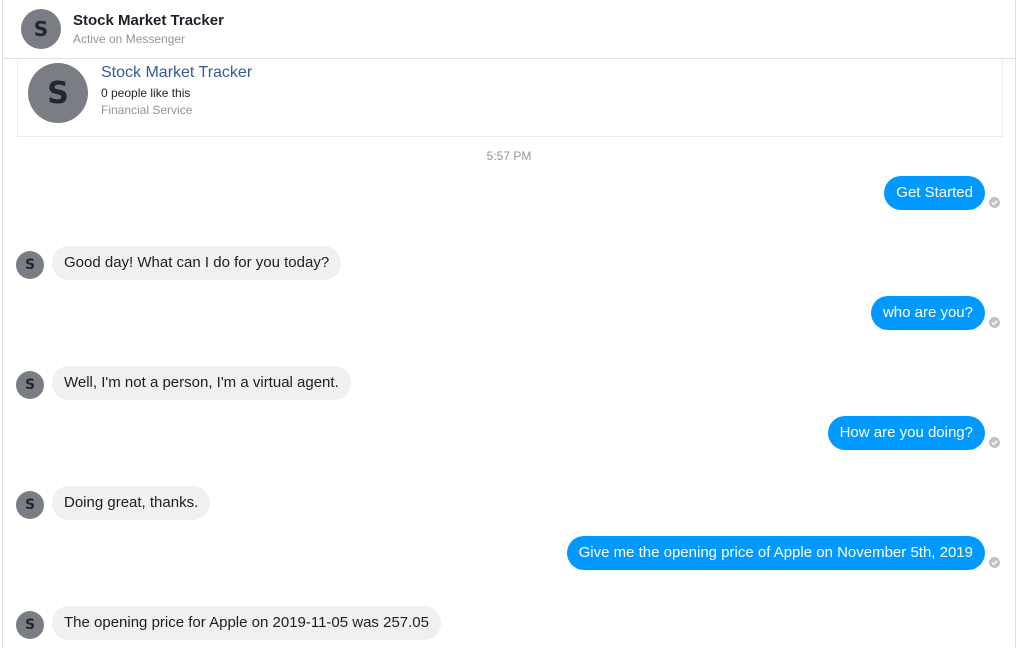 The width and height of the screenshot is (1016, 648). What do you see at coordinates (129, 39) in the screenshot?
I see `active-status: Active on Messenger` at bounding box center [129, 39].